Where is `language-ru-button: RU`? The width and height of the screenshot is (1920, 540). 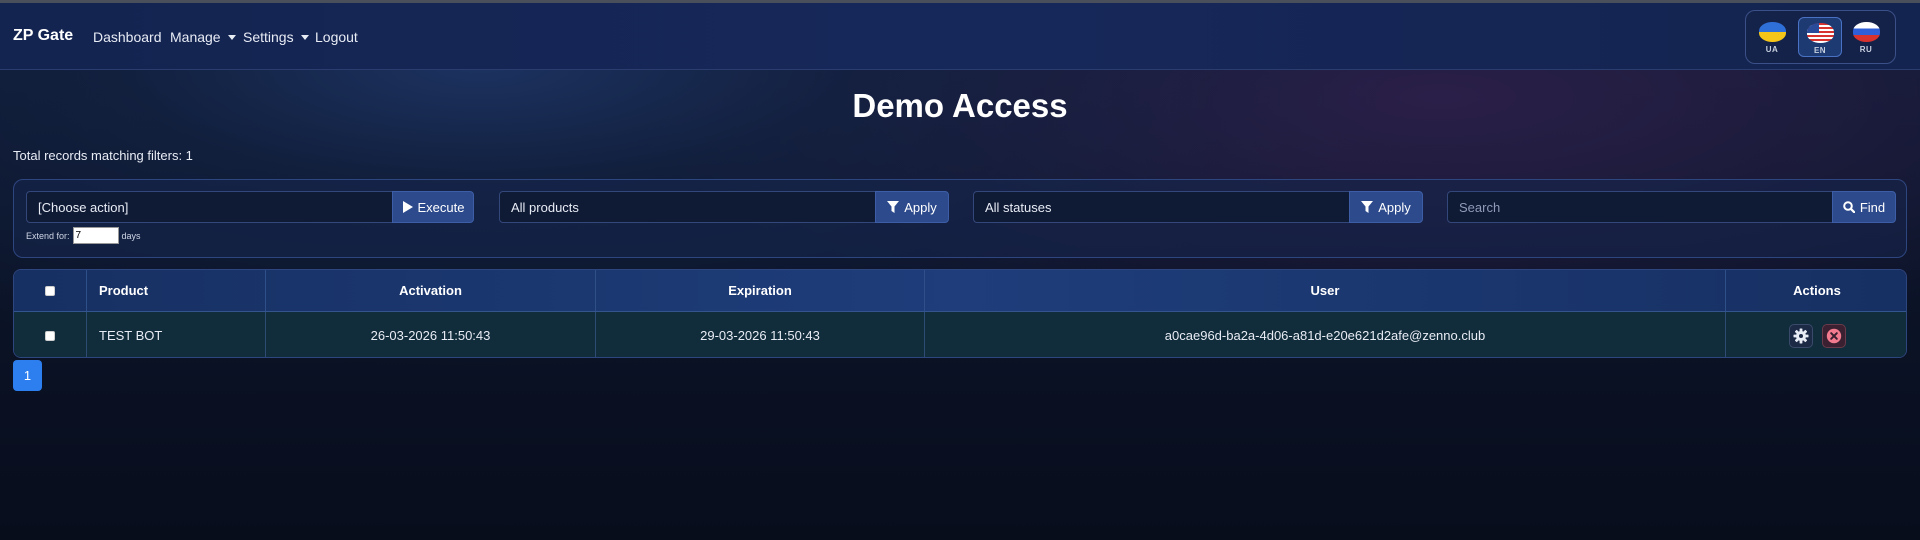 language-ru-button: RU is located at coordinates (1866, 37).